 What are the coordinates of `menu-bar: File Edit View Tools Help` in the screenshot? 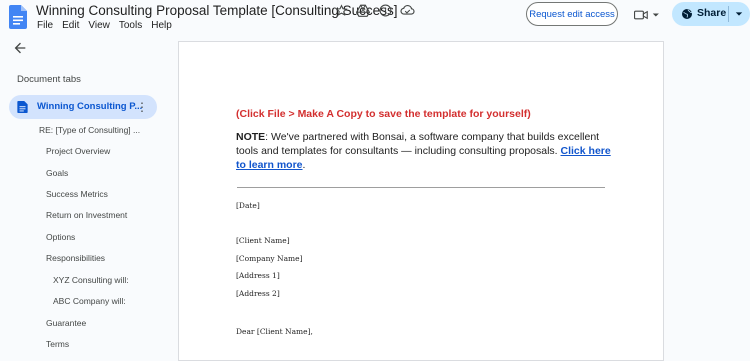 It's located at (104, 25).